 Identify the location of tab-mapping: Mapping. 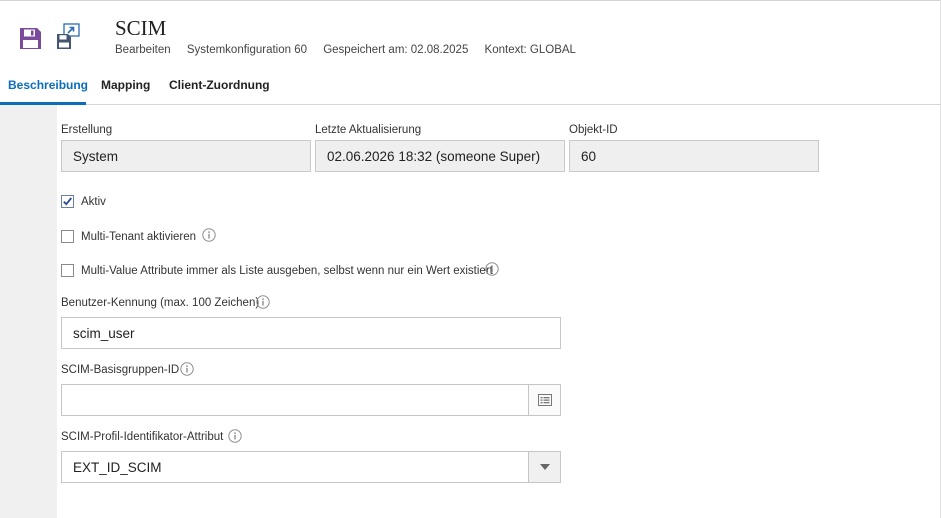
(125, 85).